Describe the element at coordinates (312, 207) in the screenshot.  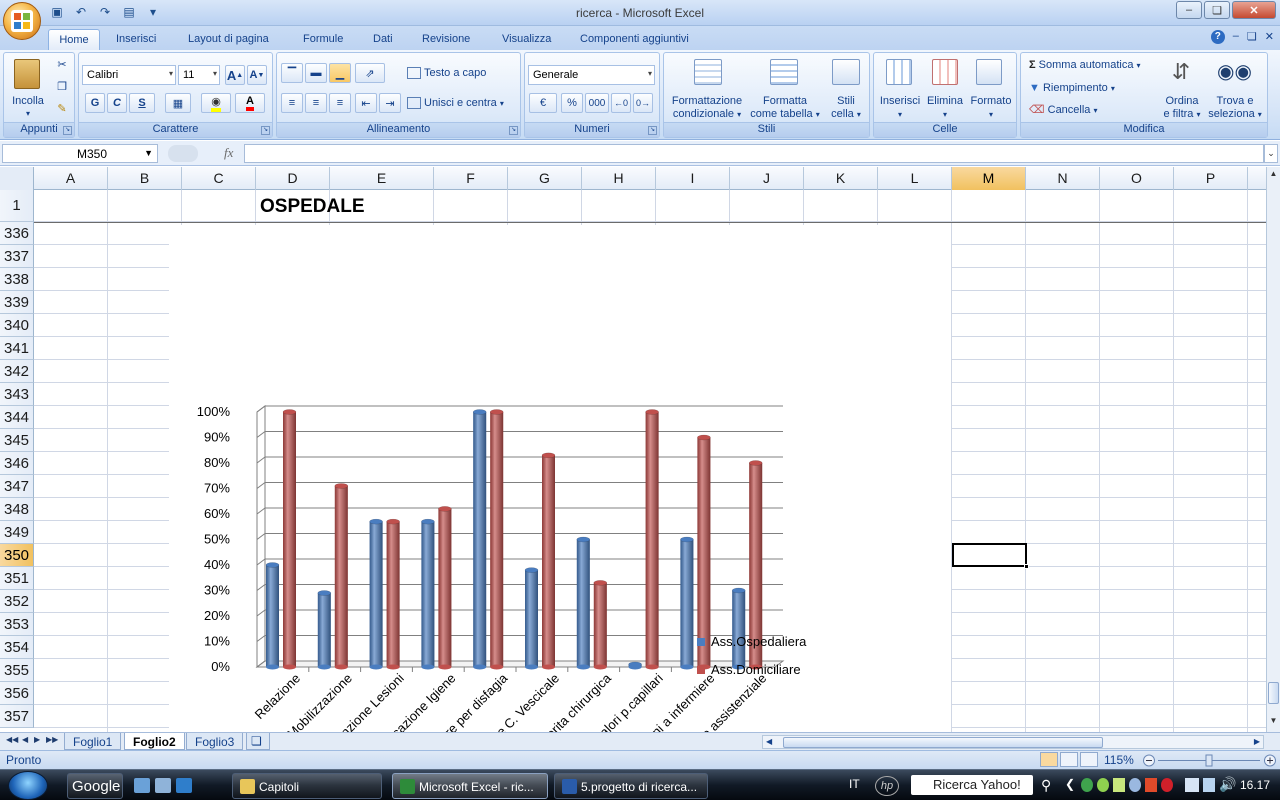
I see `cell-d1-ospedale: OSPEDALE` at that location.